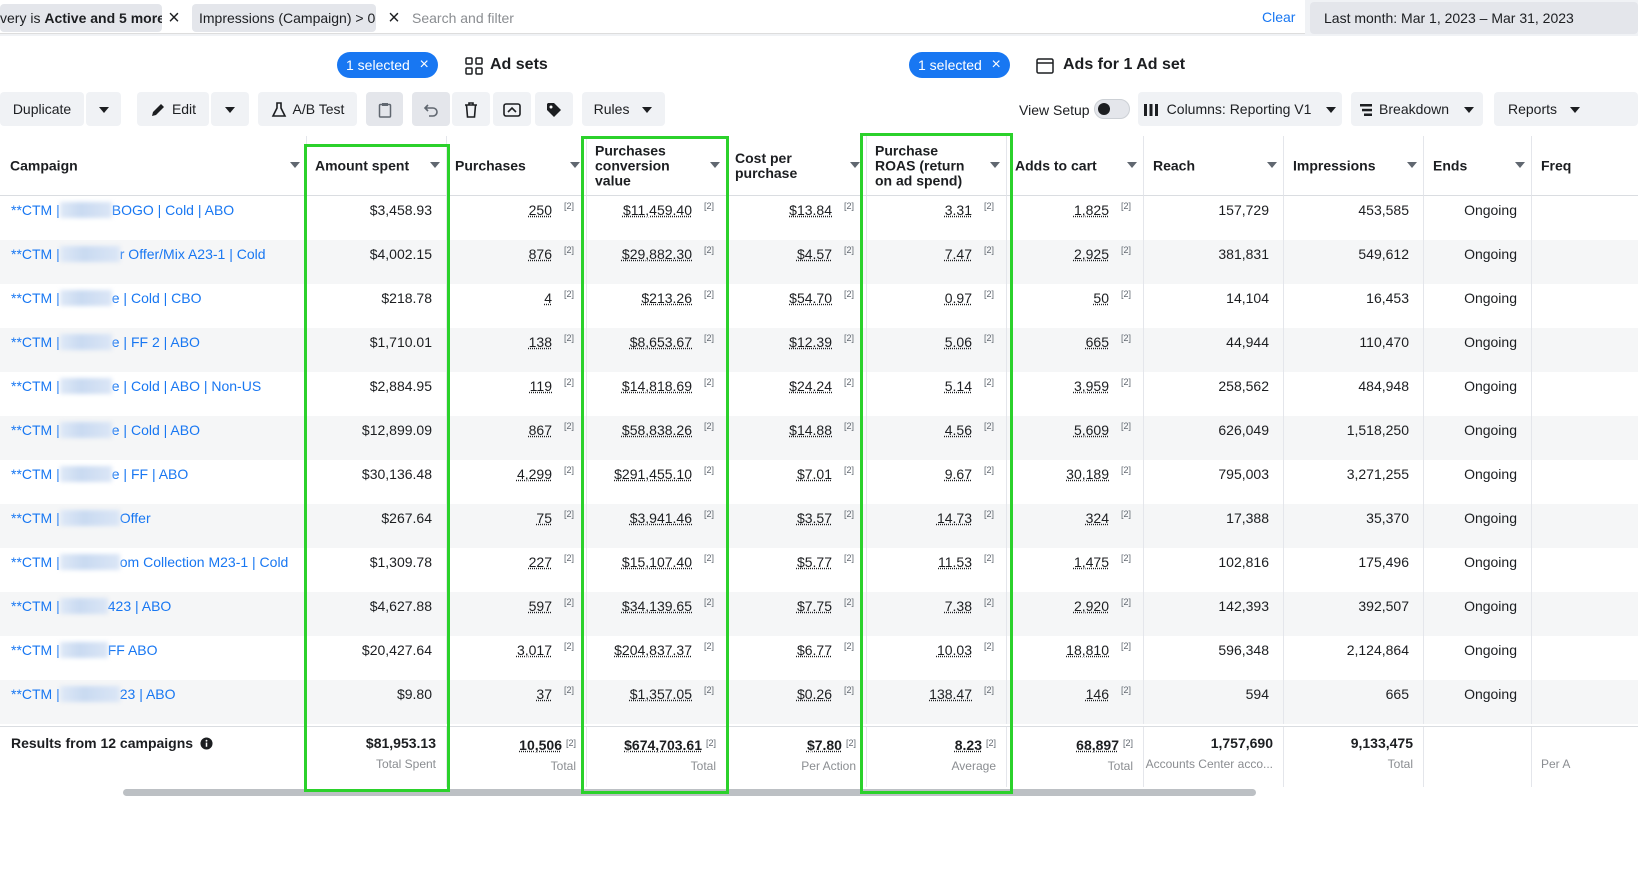 The height and width of the screenshot is (894, 1638). I want to click on cell-cost-per-purchase: $54.70 [2], so click(797, 306).